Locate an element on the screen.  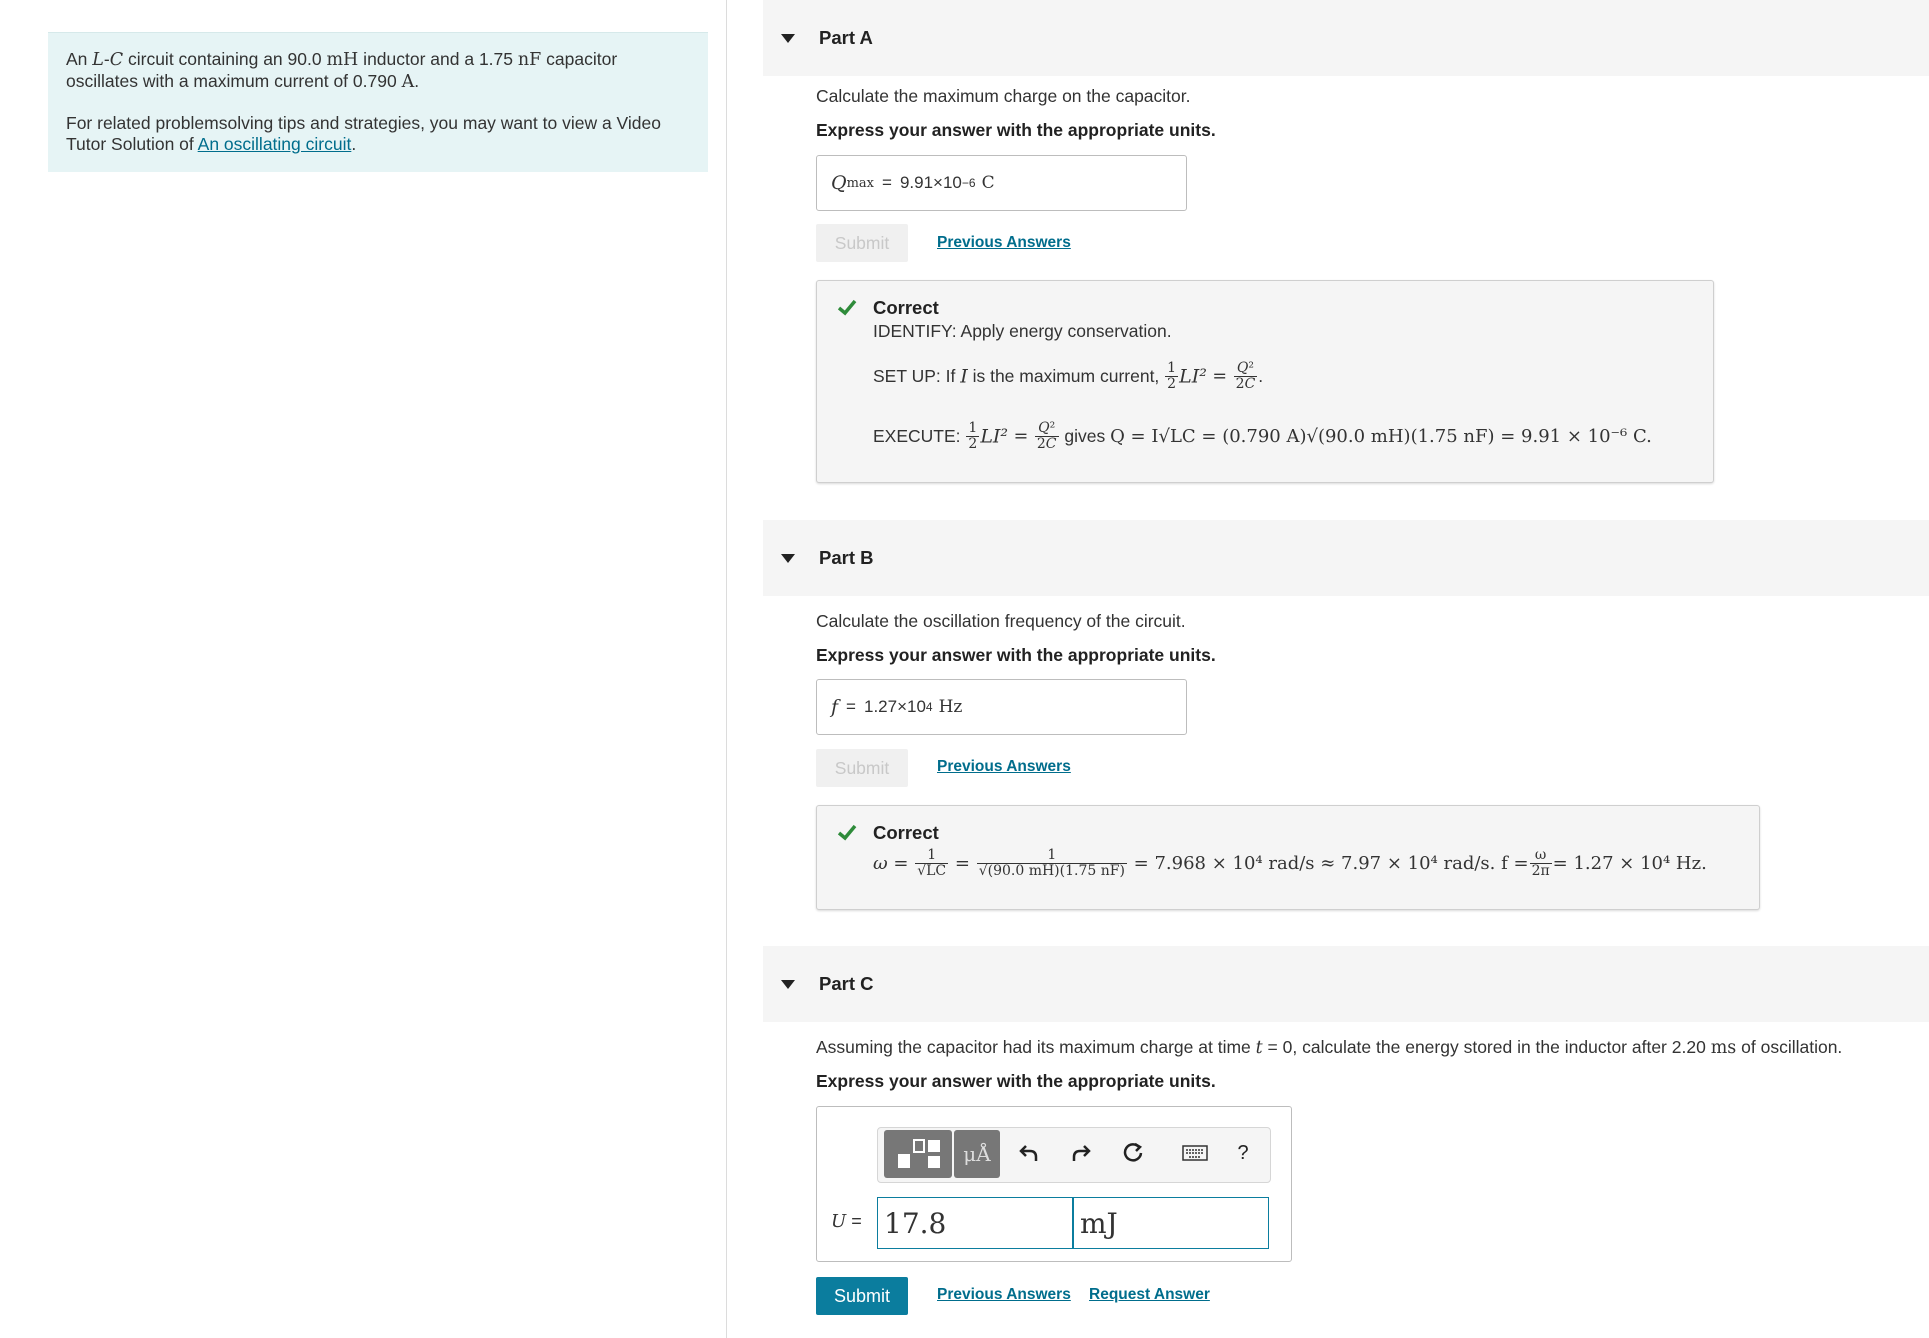
part-a-submit-button: Submit is located at coordinates (862, 243).